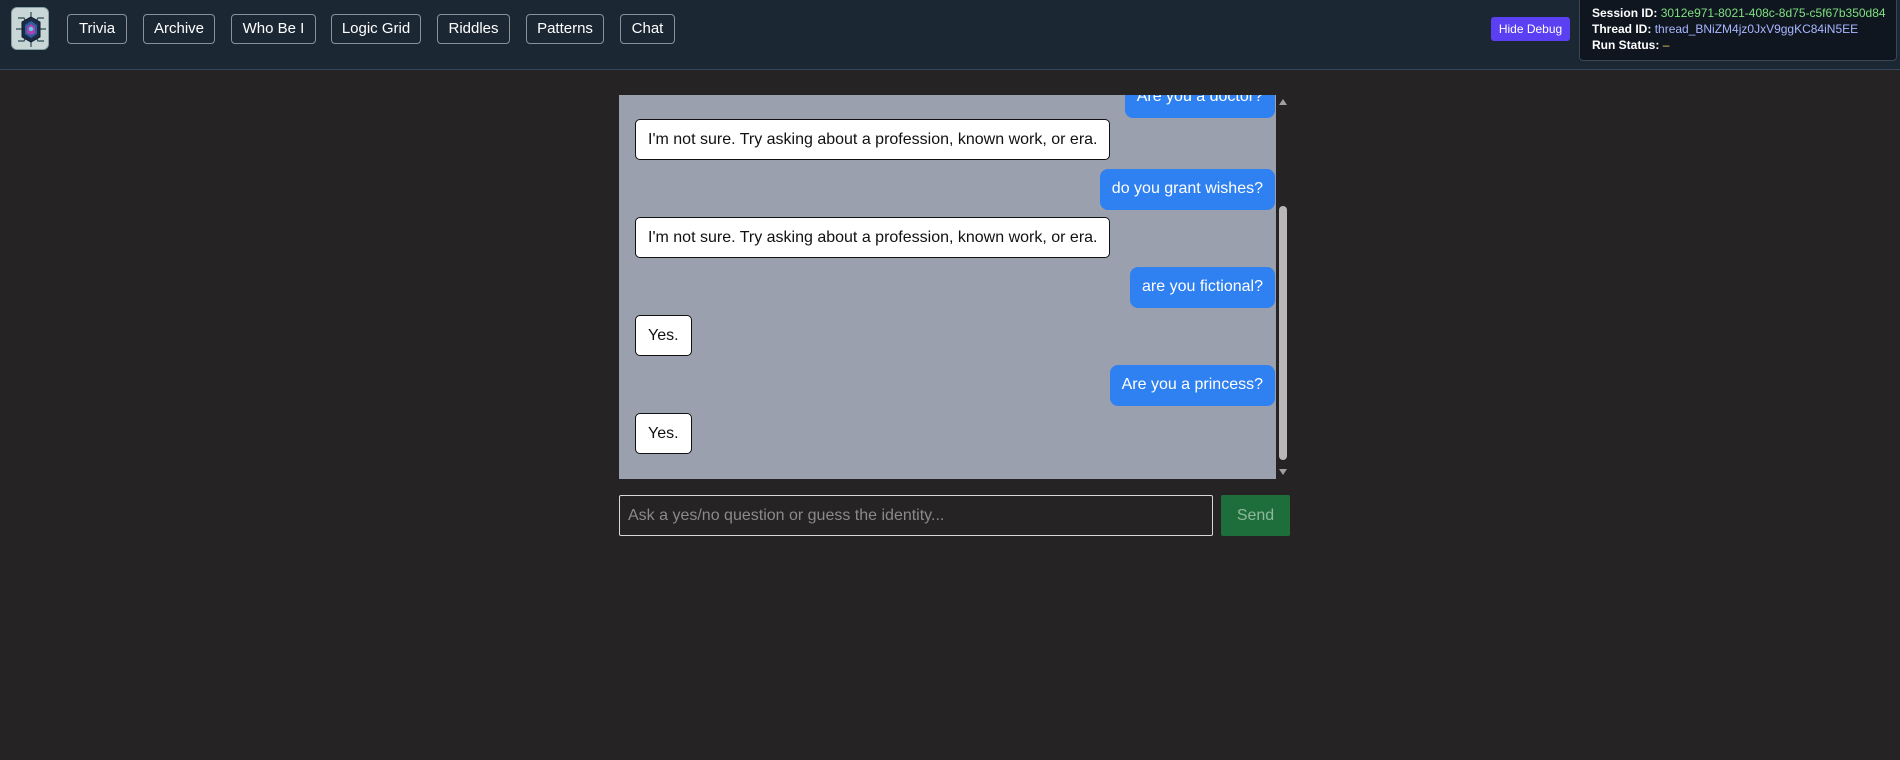  I want to click on scroll-down-icon, so click(1283, 472).